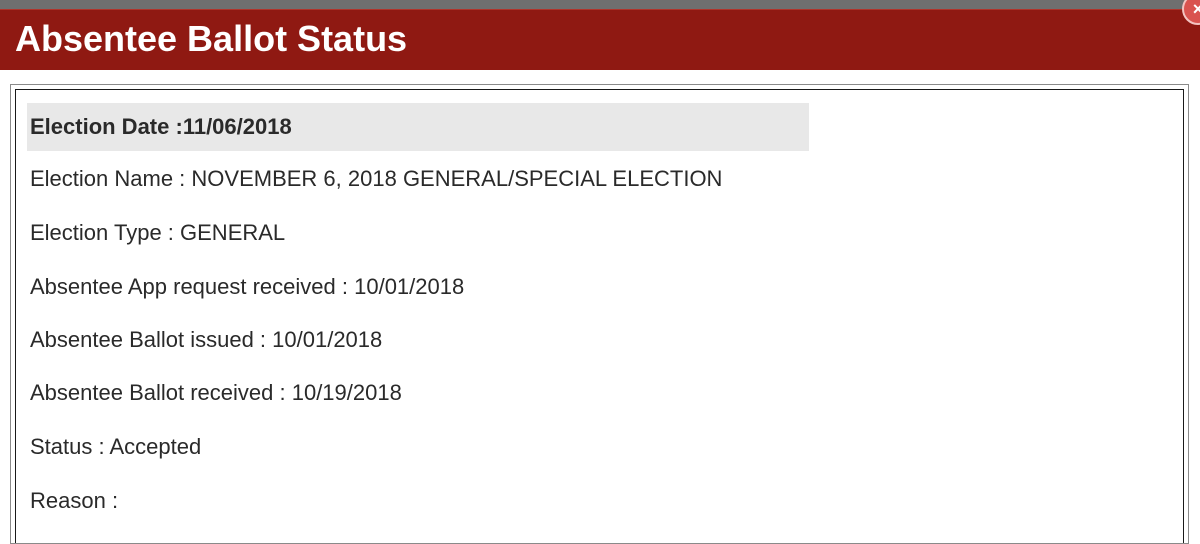  Describe the element at coordinates (161, 392) in the screenshot. I see `ballot-received-label: Absentee Ballot received :` at that location.